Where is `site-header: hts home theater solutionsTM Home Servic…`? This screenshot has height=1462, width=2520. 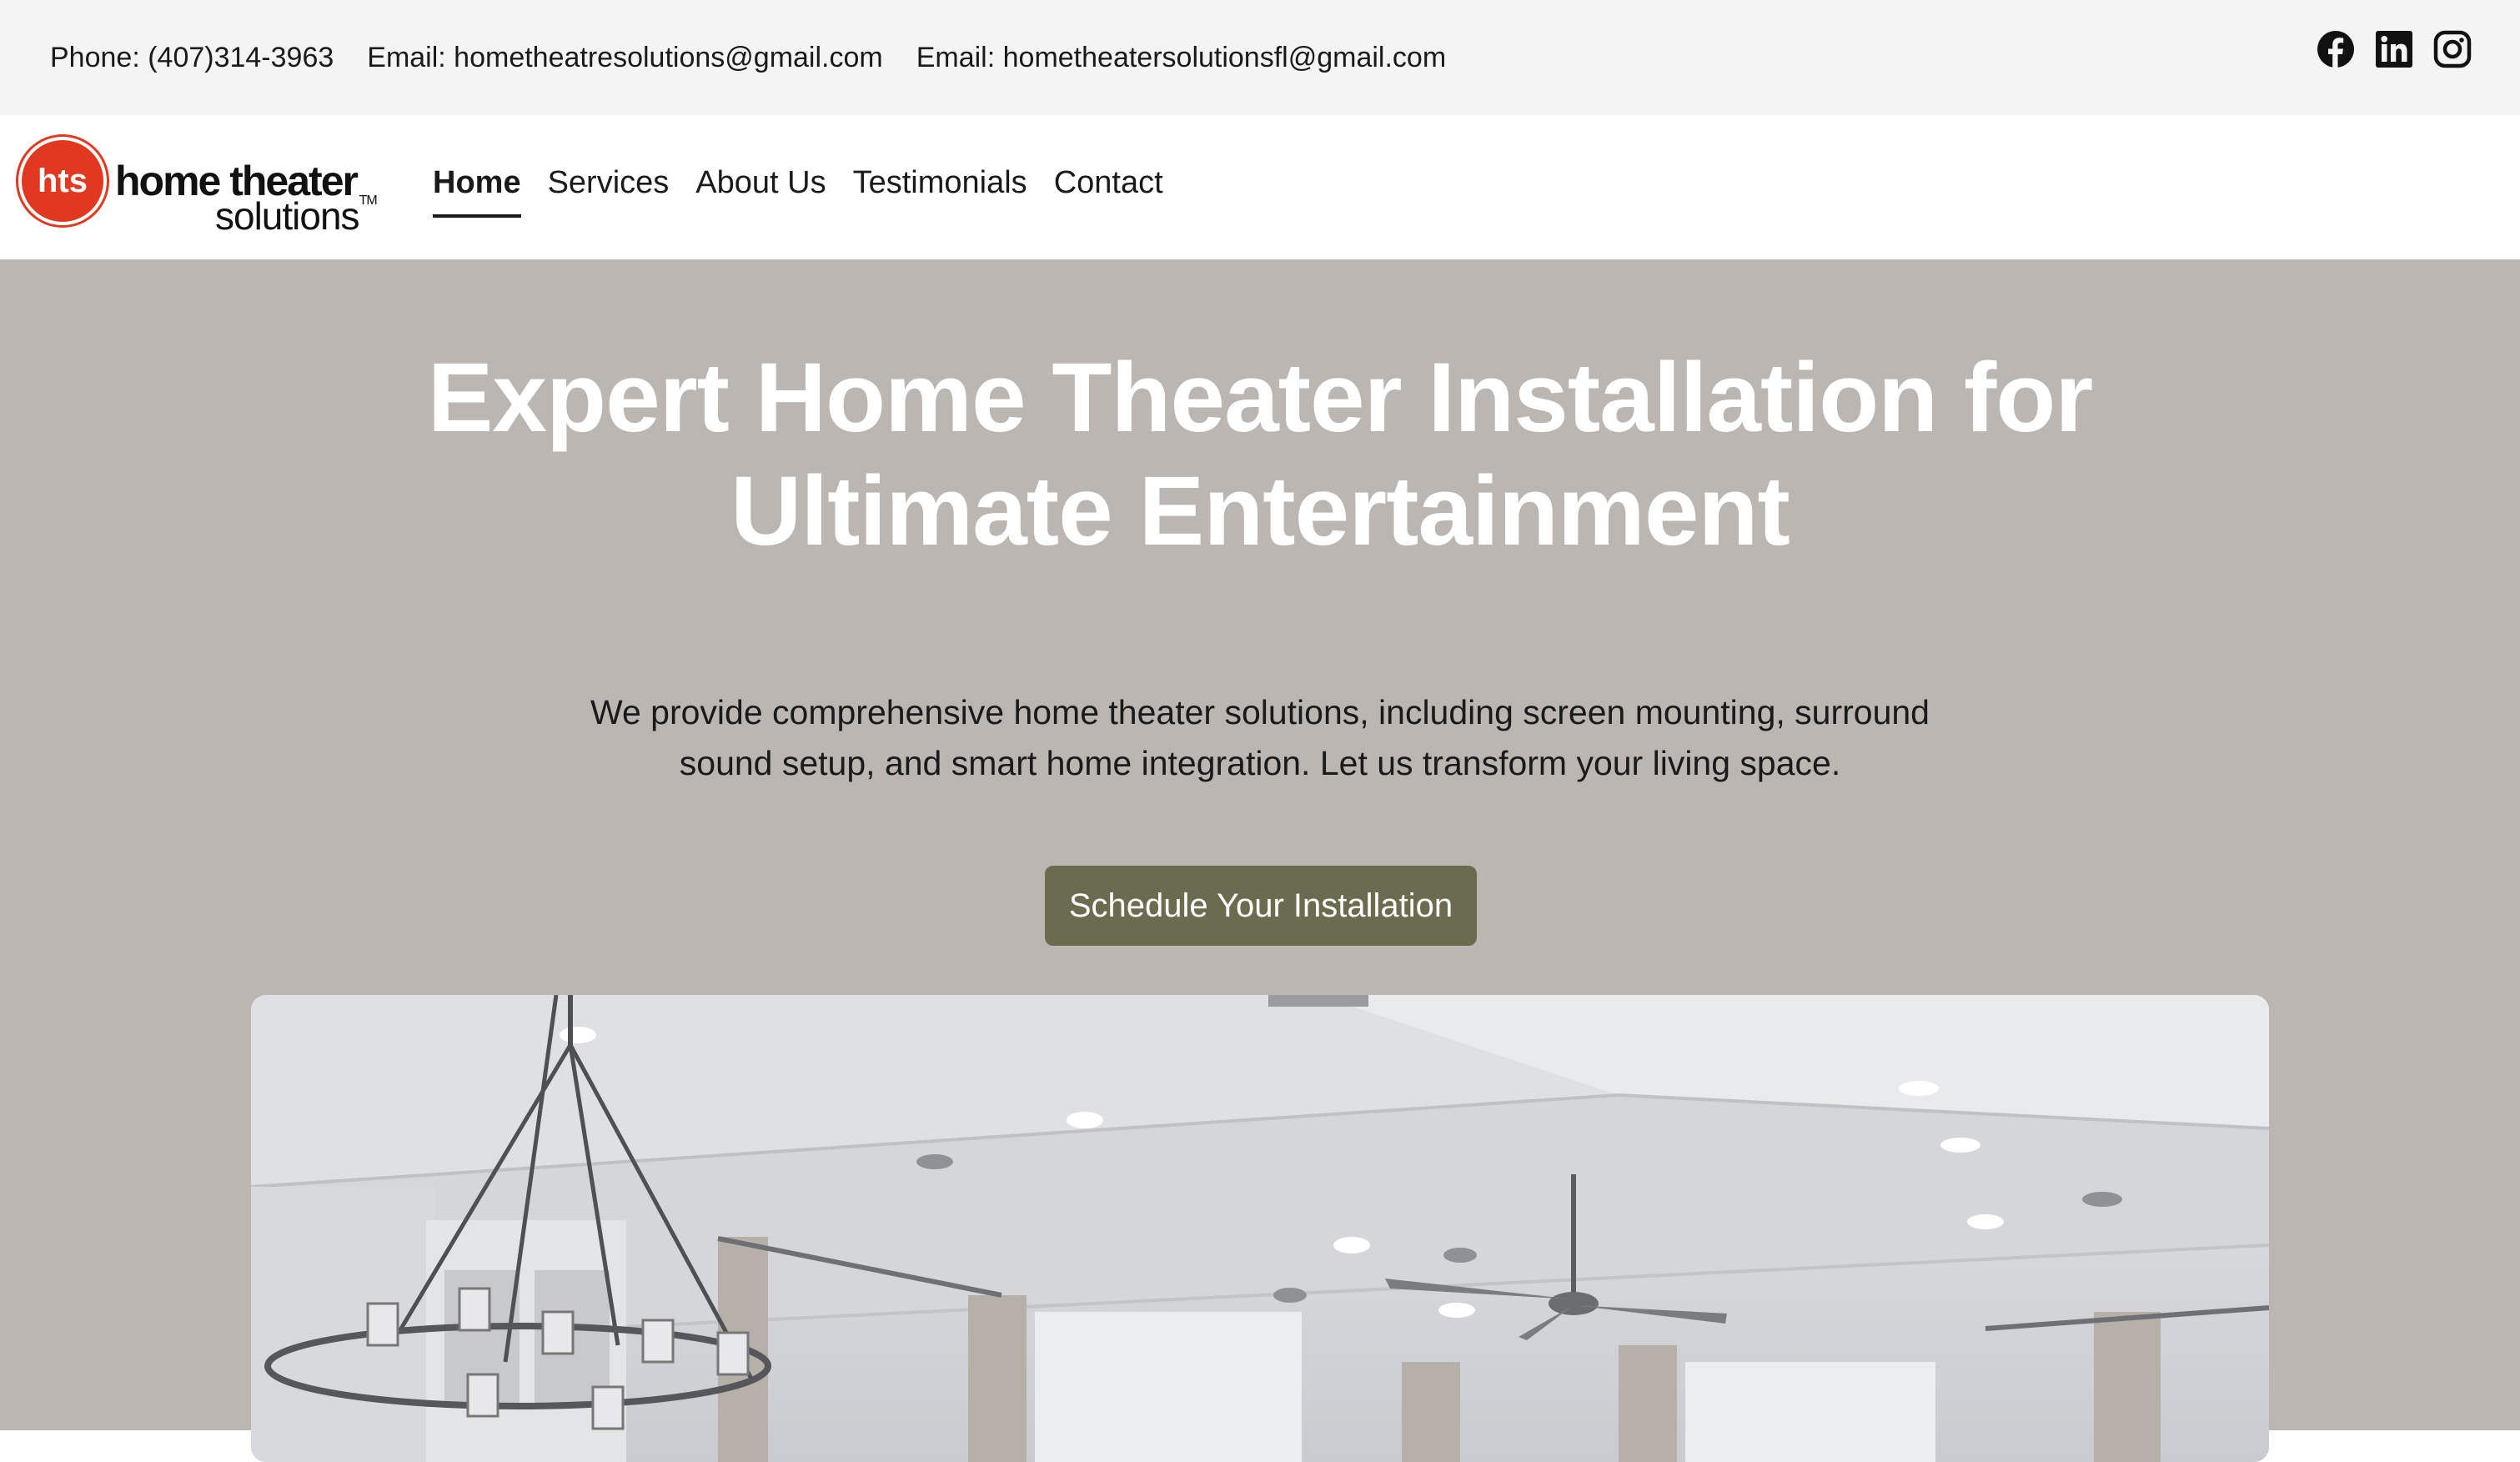
site-header: hts home theater solutionsTM Home Servic… is located at coordinates (1260, 187).